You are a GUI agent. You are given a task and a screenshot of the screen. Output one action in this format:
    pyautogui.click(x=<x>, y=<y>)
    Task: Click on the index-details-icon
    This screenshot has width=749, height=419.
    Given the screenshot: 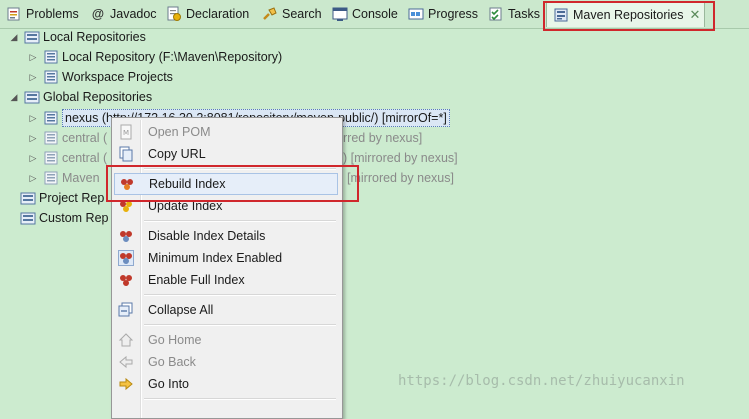 What is the action you would take?
    pyautogui.click(x=126, y=236)
    